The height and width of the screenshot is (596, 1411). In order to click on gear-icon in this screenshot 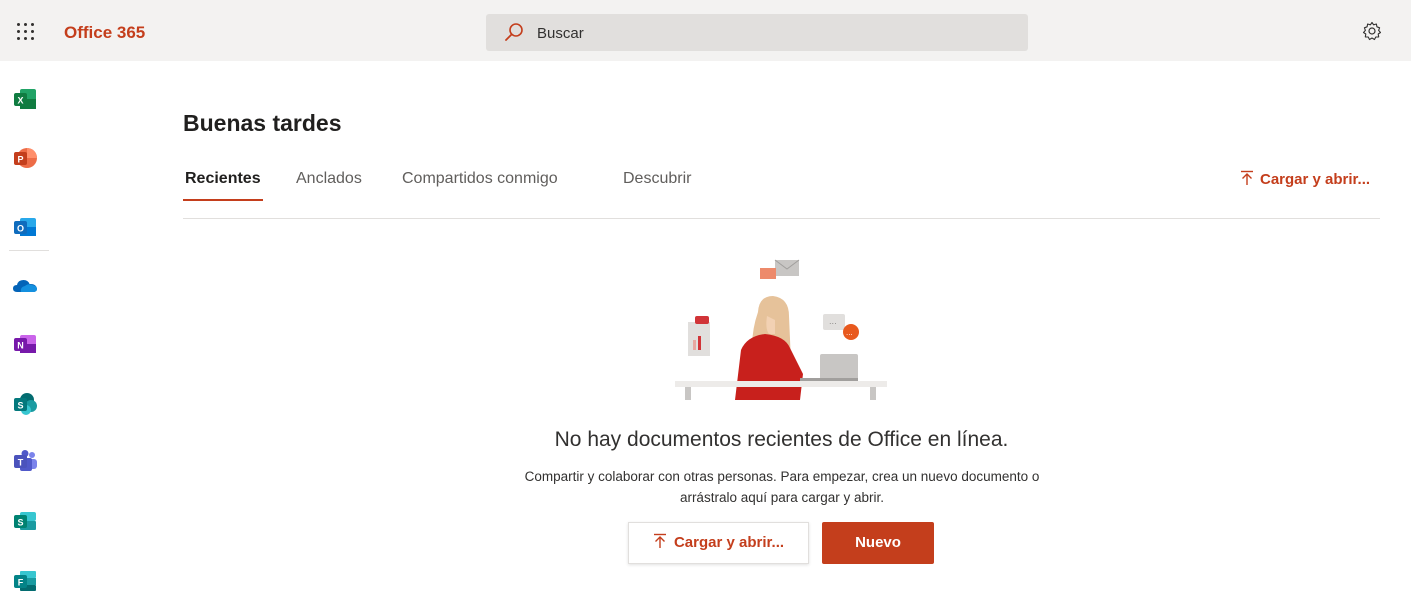, I will do `click(1372, 33)`.